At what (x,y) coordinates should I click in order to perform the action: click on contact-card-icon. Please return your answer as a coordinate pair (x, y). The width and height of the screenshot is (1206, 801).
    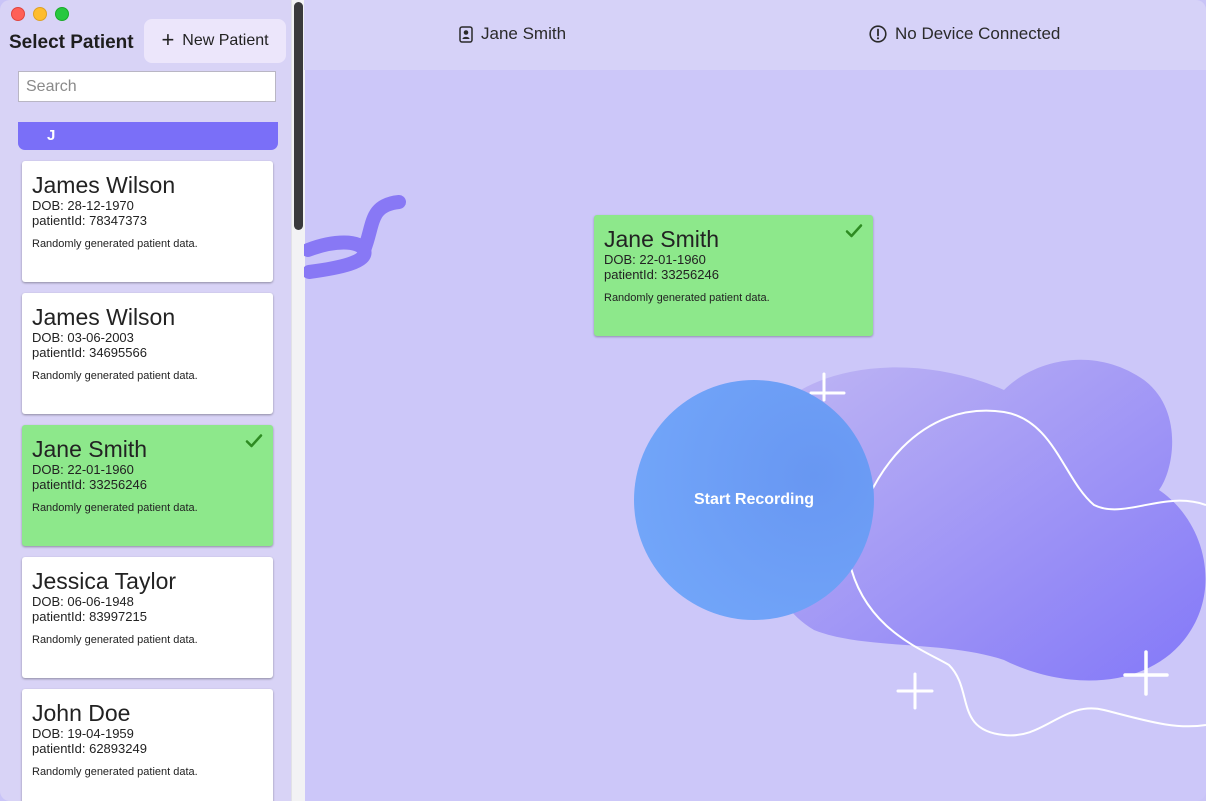
    Looking at the image, I should click on (466, 34).